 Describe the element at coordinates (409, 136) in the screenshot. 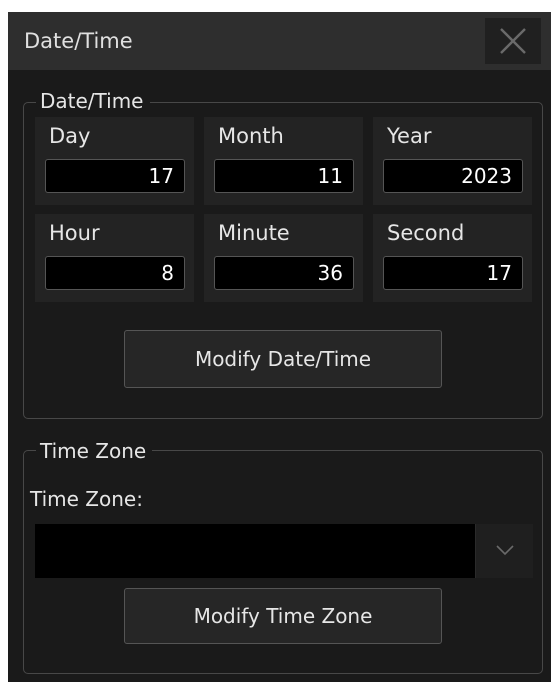

I see `year-label: Year` at that location.